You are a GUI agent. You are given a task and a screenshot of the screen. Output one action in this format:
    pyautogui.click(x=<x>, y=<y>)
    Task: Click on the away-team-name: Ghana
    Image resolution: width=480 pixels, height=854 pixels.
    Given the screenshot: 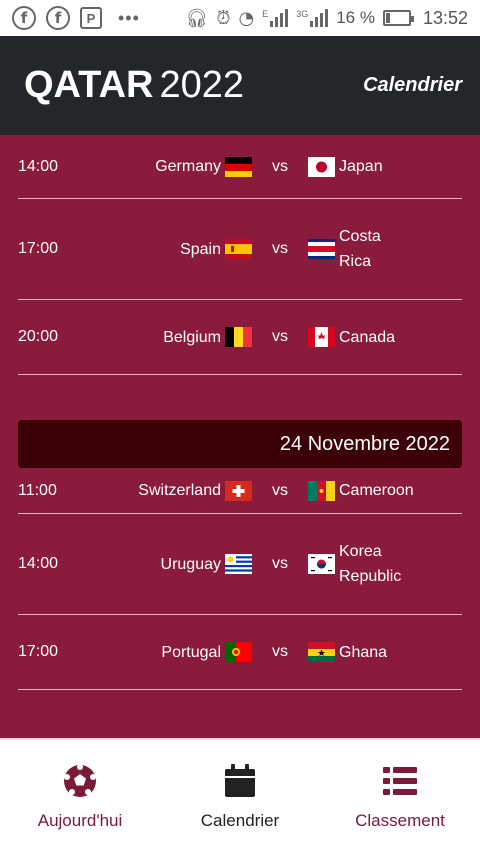 What is the action you would take?
    pyautogui.click(x=363, y=652)
    